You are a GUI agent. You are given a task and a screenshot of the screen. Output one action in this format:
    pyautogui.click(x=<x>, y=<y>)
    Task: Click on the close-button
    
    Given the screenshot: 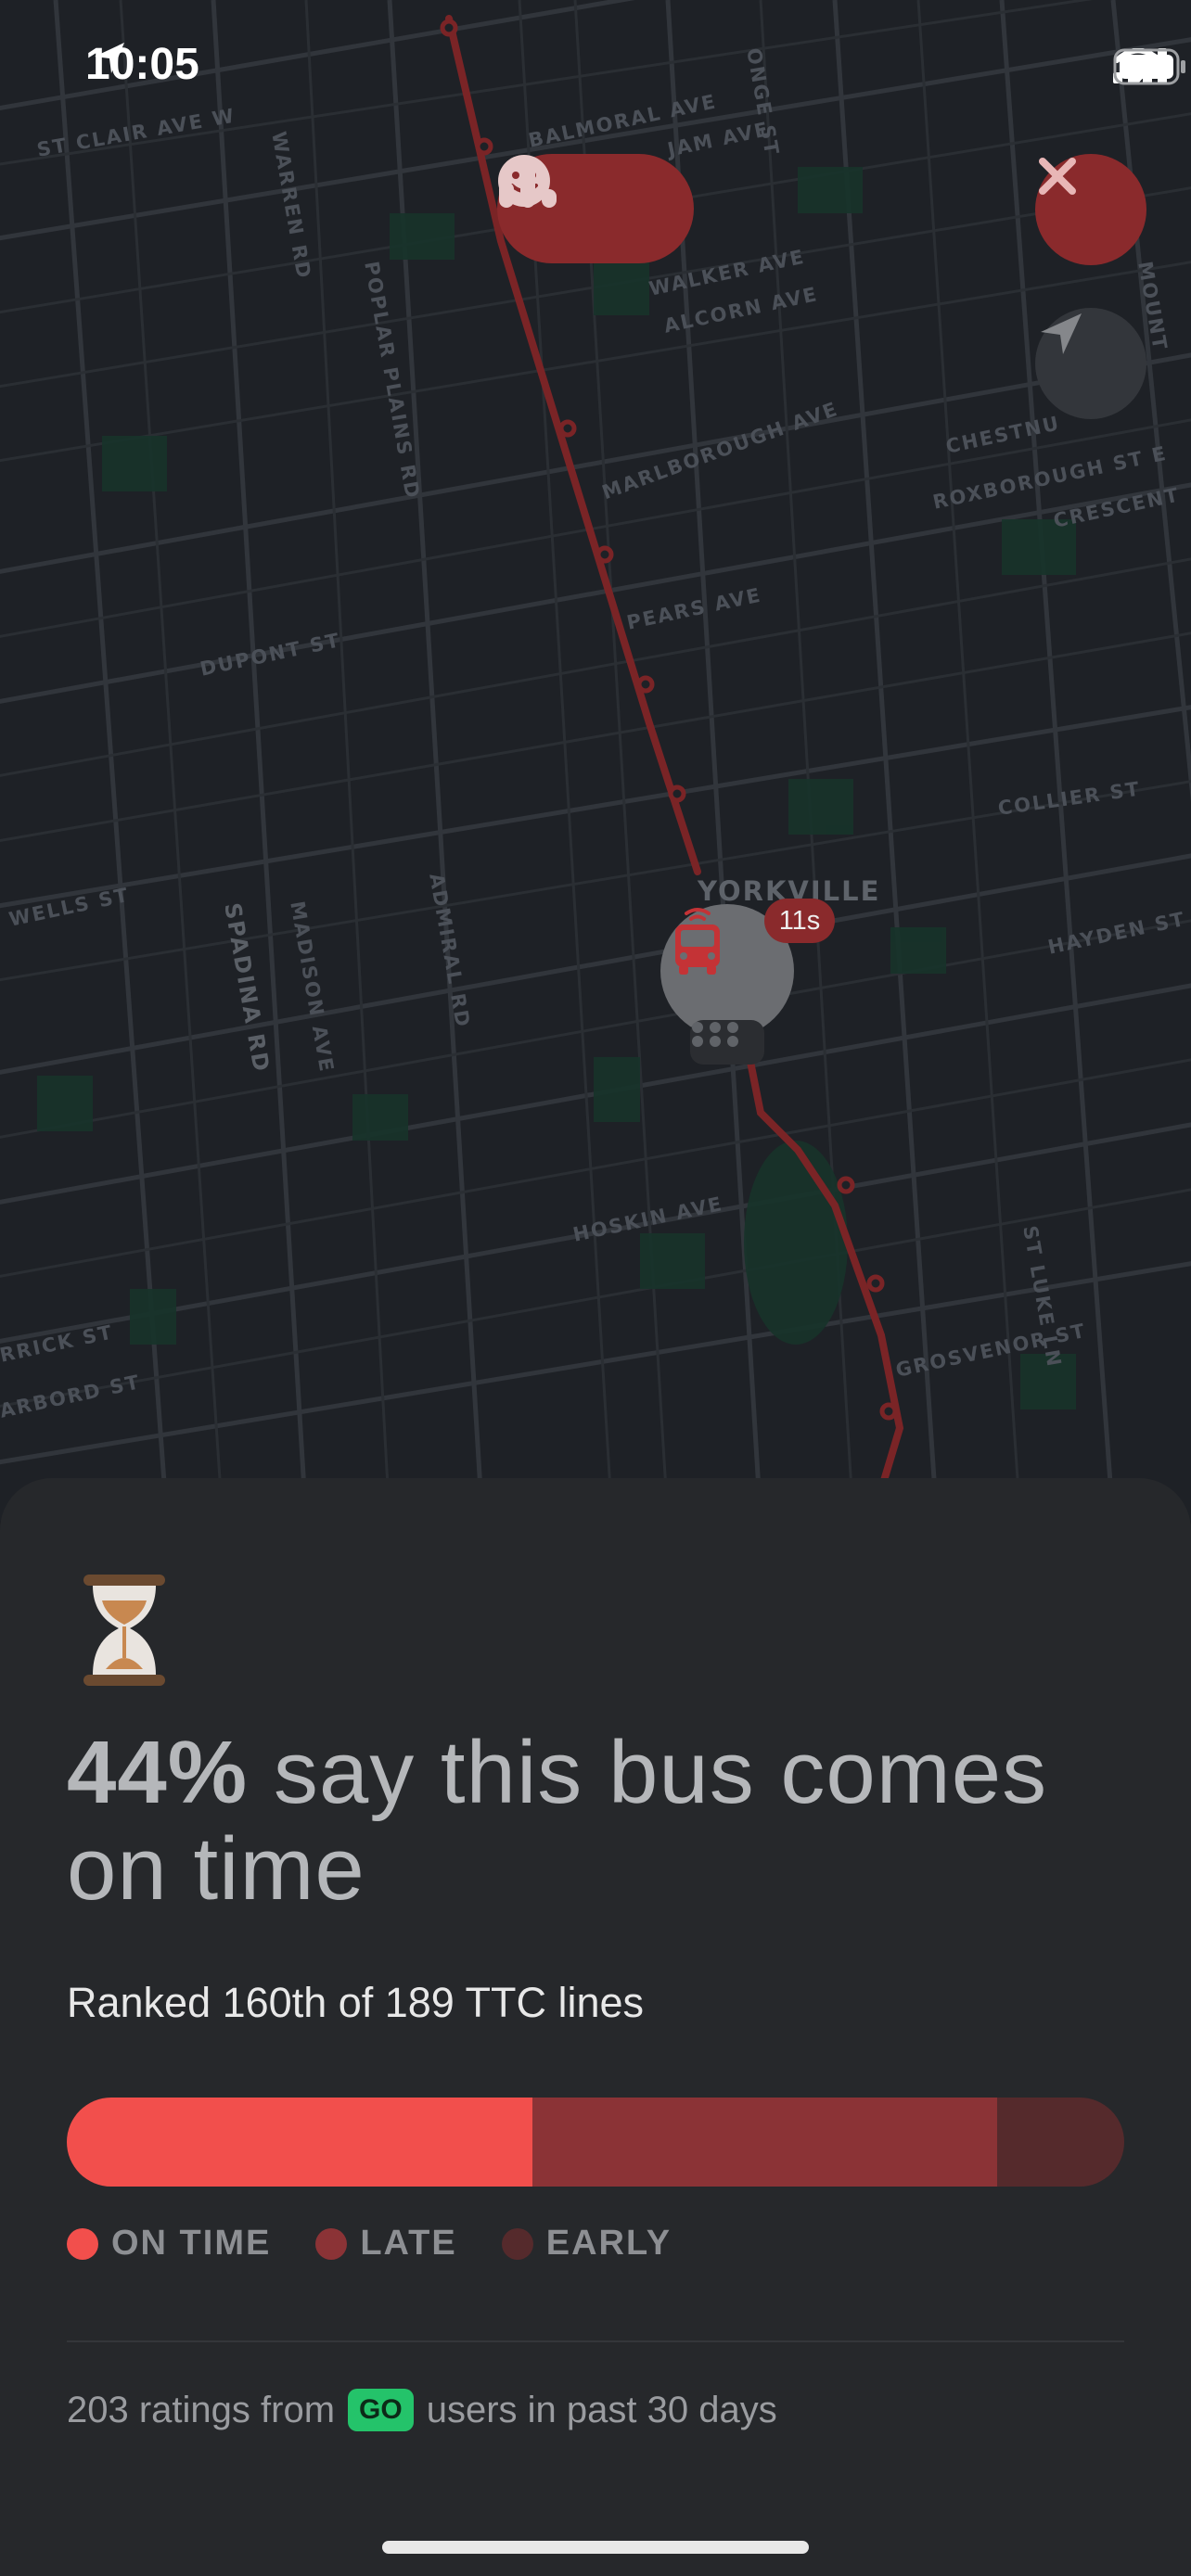 What is the action you would take?
    pyautogui.click(x=1090, y=209)
    